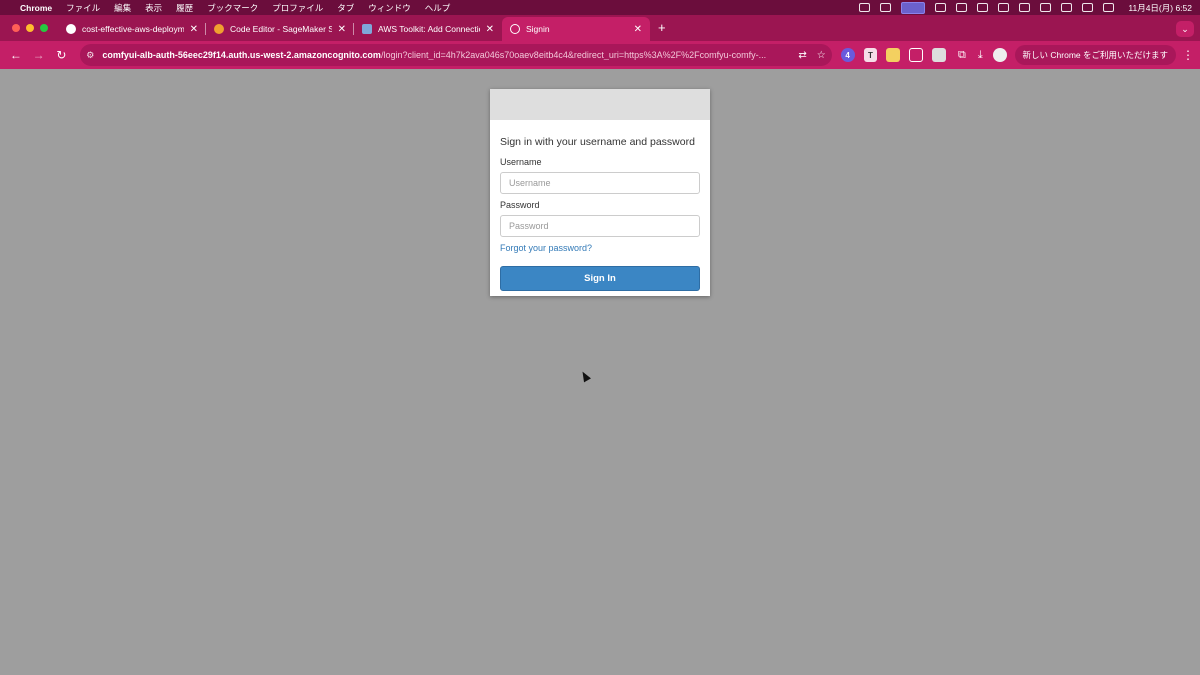 The height and width of the screenshot is (675, 1200). Describe the element at coordinates (886, 7) in the screenshot. I see `drive-icon` at that location.